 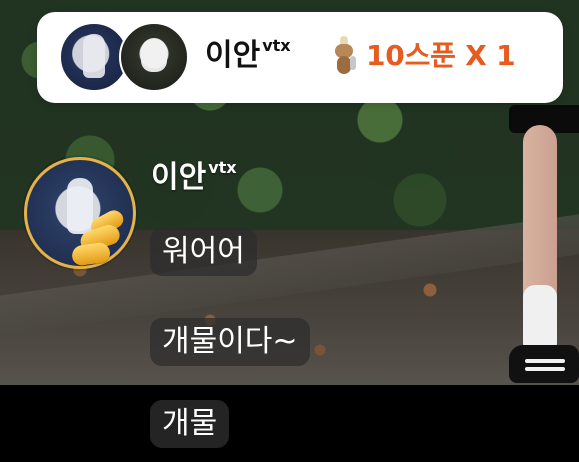 I want to click on spoon-reward: 10스푼 X 1, so click(x=424, y=56).